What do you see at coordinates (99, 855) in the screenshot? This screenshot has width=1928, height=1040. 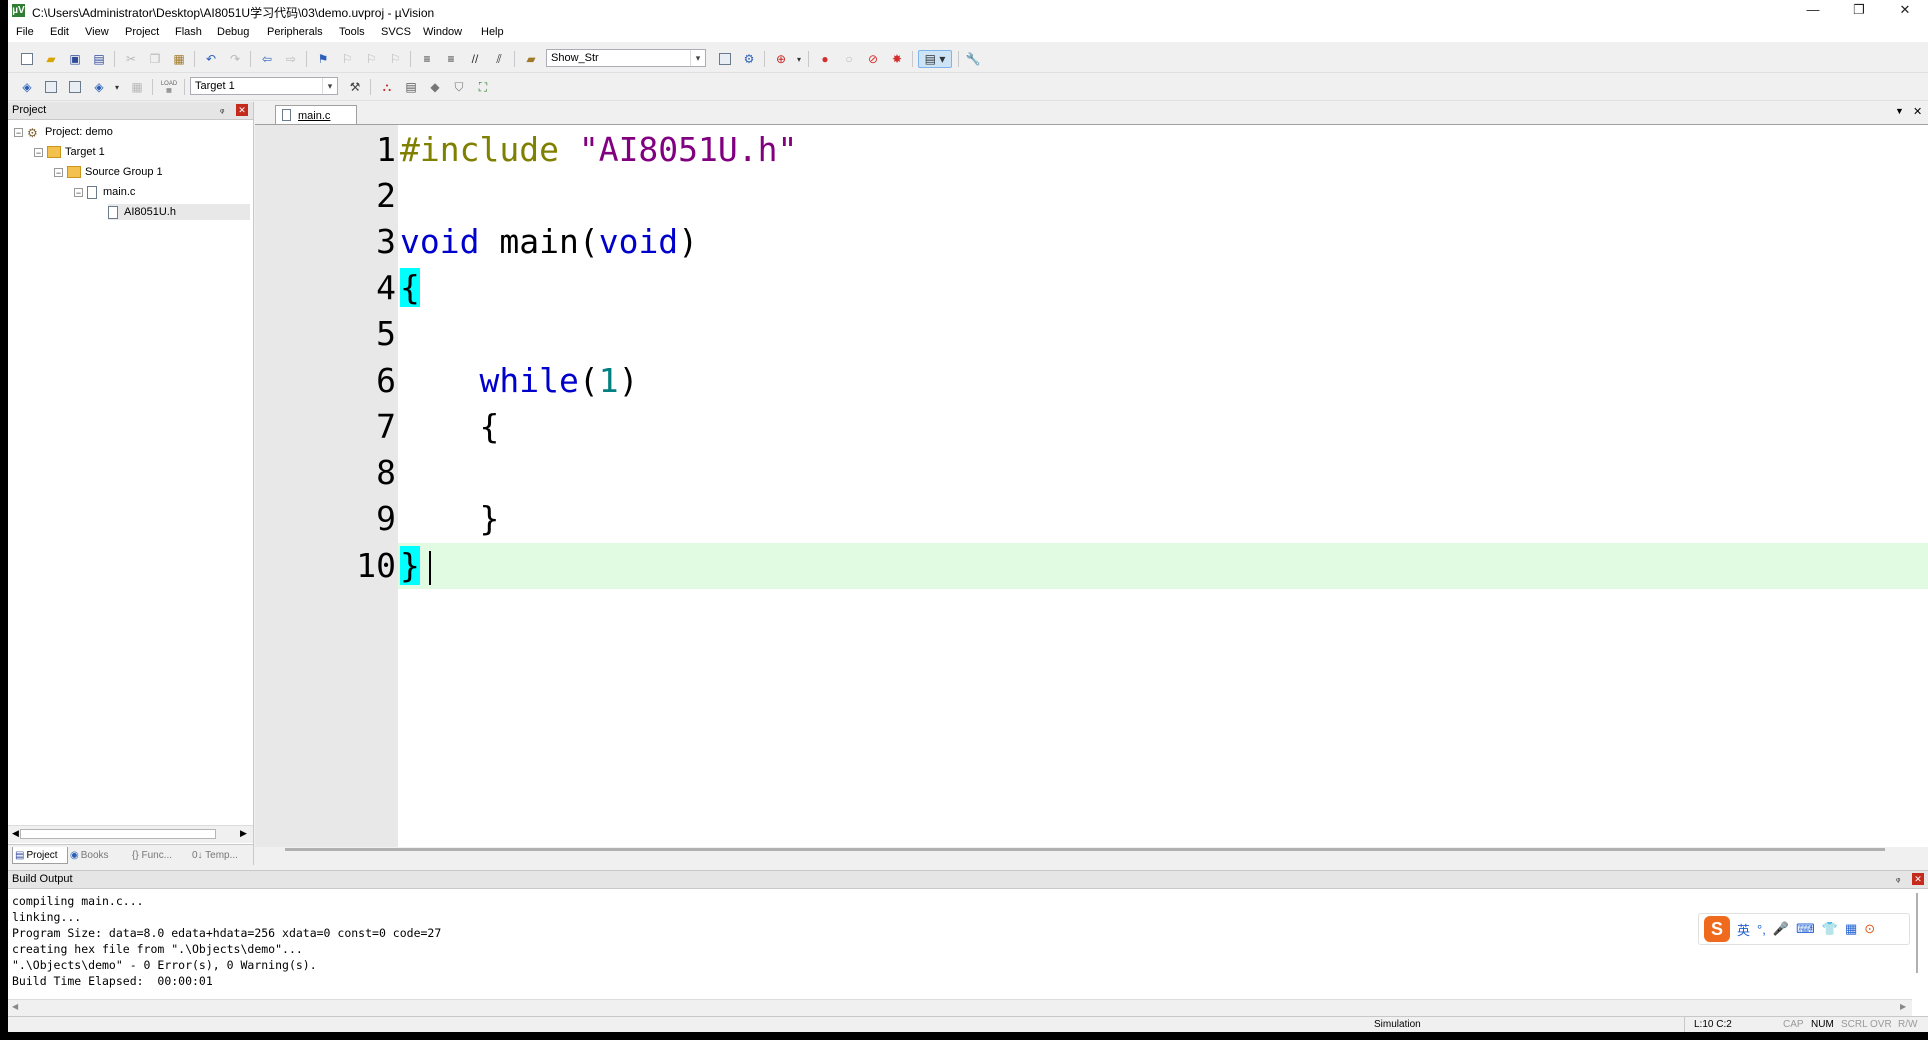 I see `tab-books: ◉ Books` at bounding box center [99, 855].